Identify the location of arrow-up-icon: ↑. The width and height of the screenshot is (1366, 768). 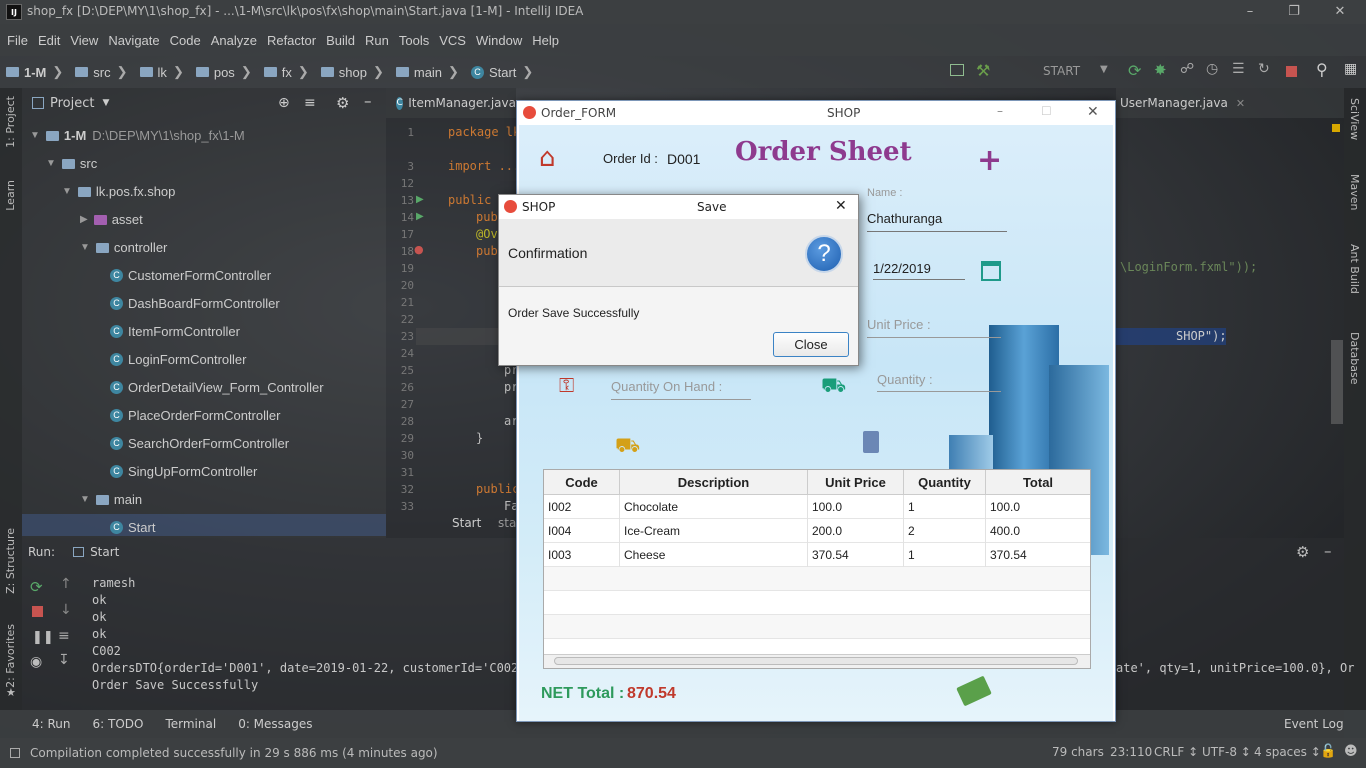
(66, 584).